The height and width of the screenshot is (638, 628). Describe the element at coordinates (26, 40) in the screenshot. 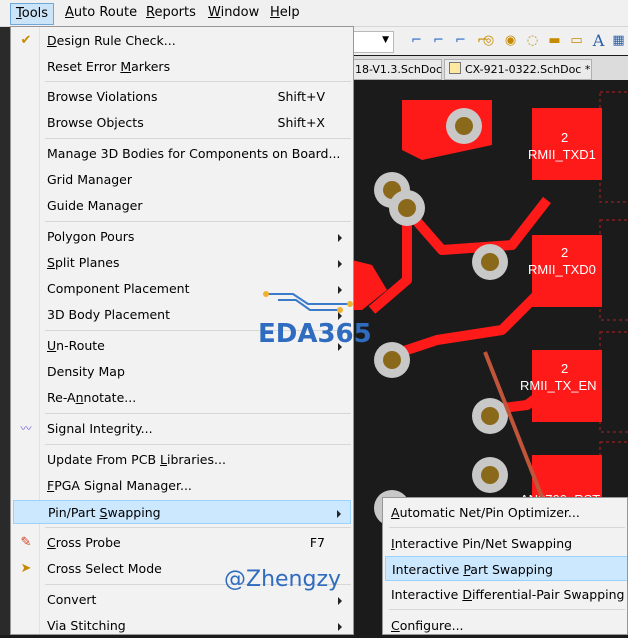

I see `check-icon: ✔` at that location.